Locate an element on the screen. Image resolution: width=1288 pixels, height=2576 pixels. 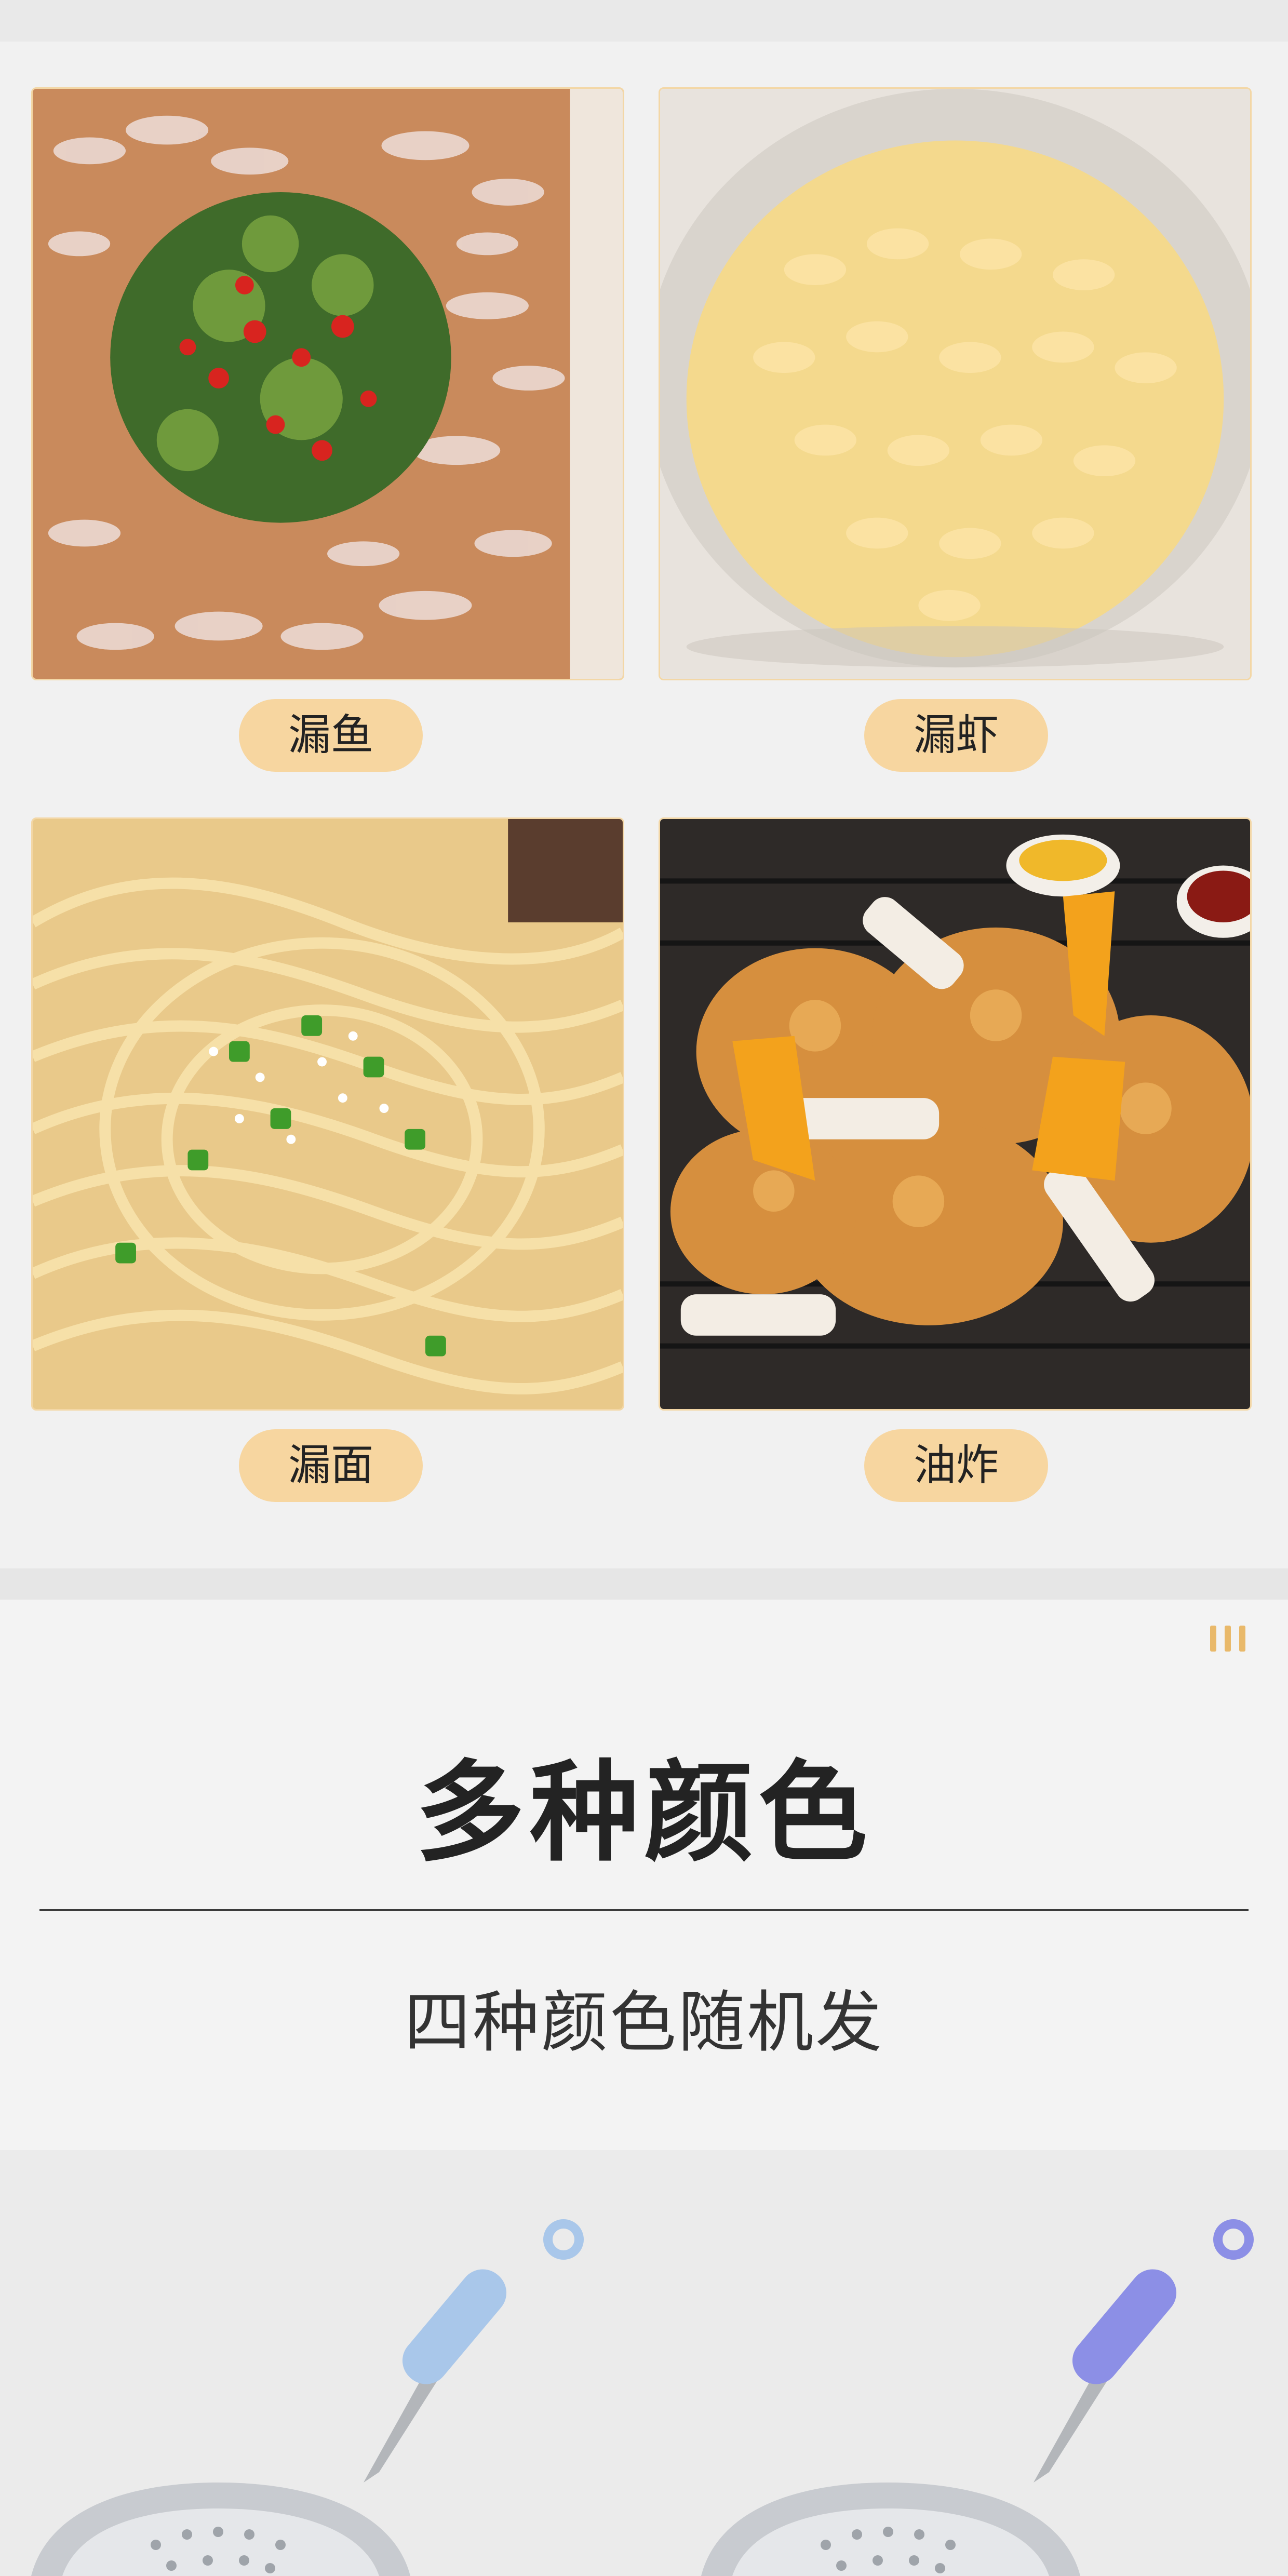
top-band is located at coordinates (644, 21).